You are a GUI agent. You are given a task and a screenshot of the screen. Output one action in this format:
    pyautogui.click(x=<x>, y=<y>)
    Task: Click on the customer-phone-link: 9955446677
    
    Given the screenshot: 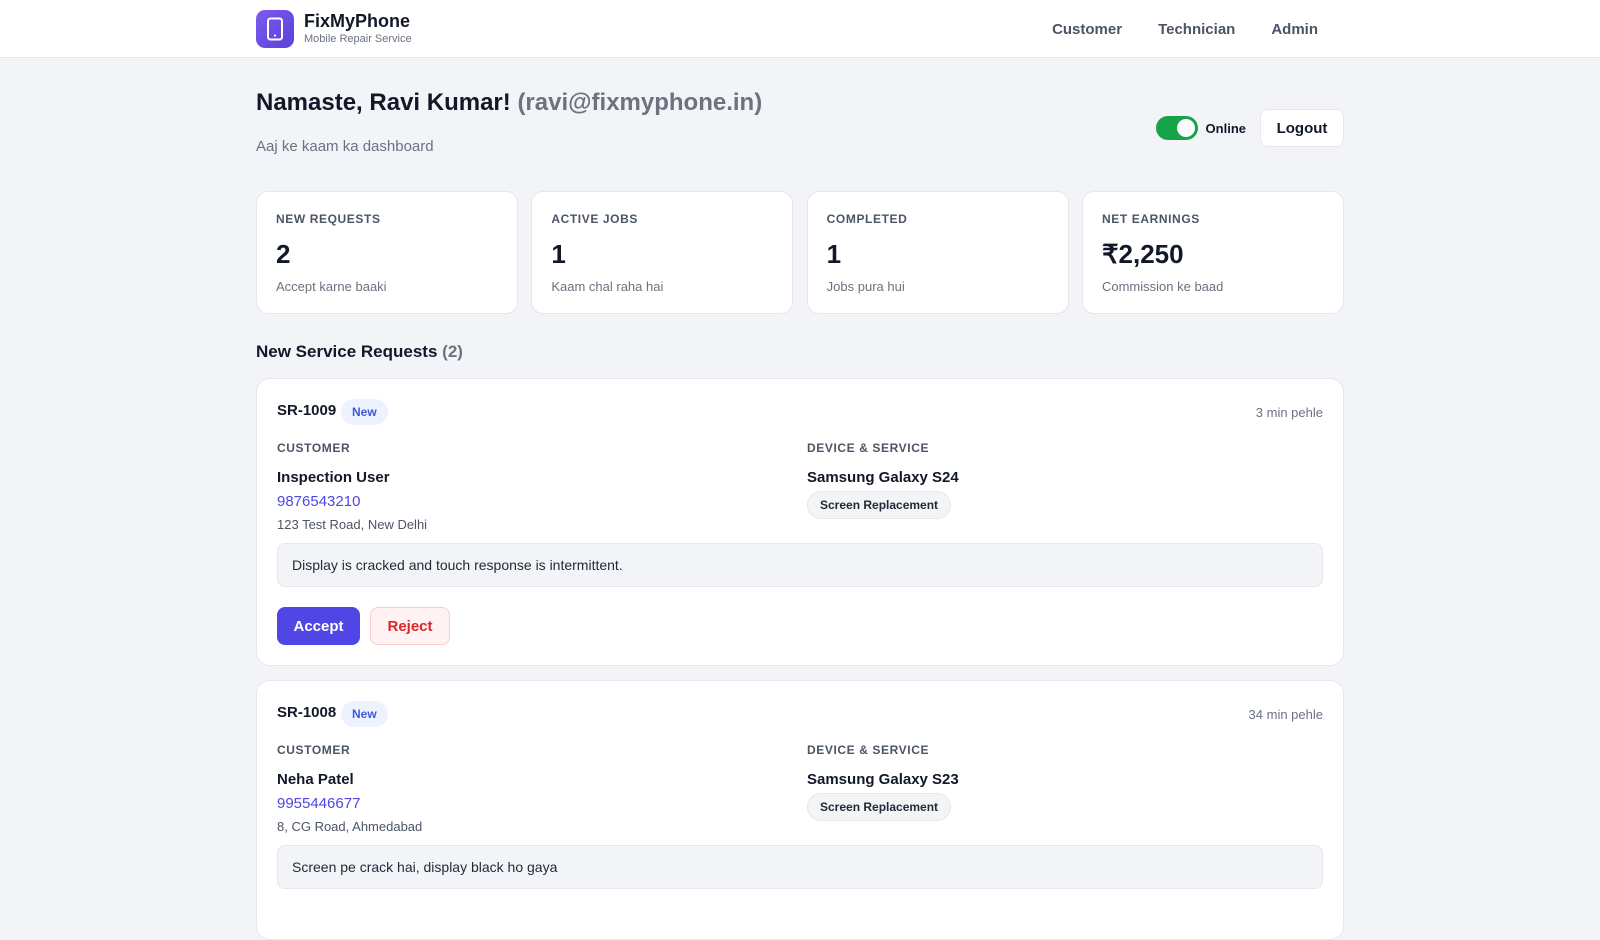 What is the action you would take?
    pyautogui.click(x=349, y=803)
    